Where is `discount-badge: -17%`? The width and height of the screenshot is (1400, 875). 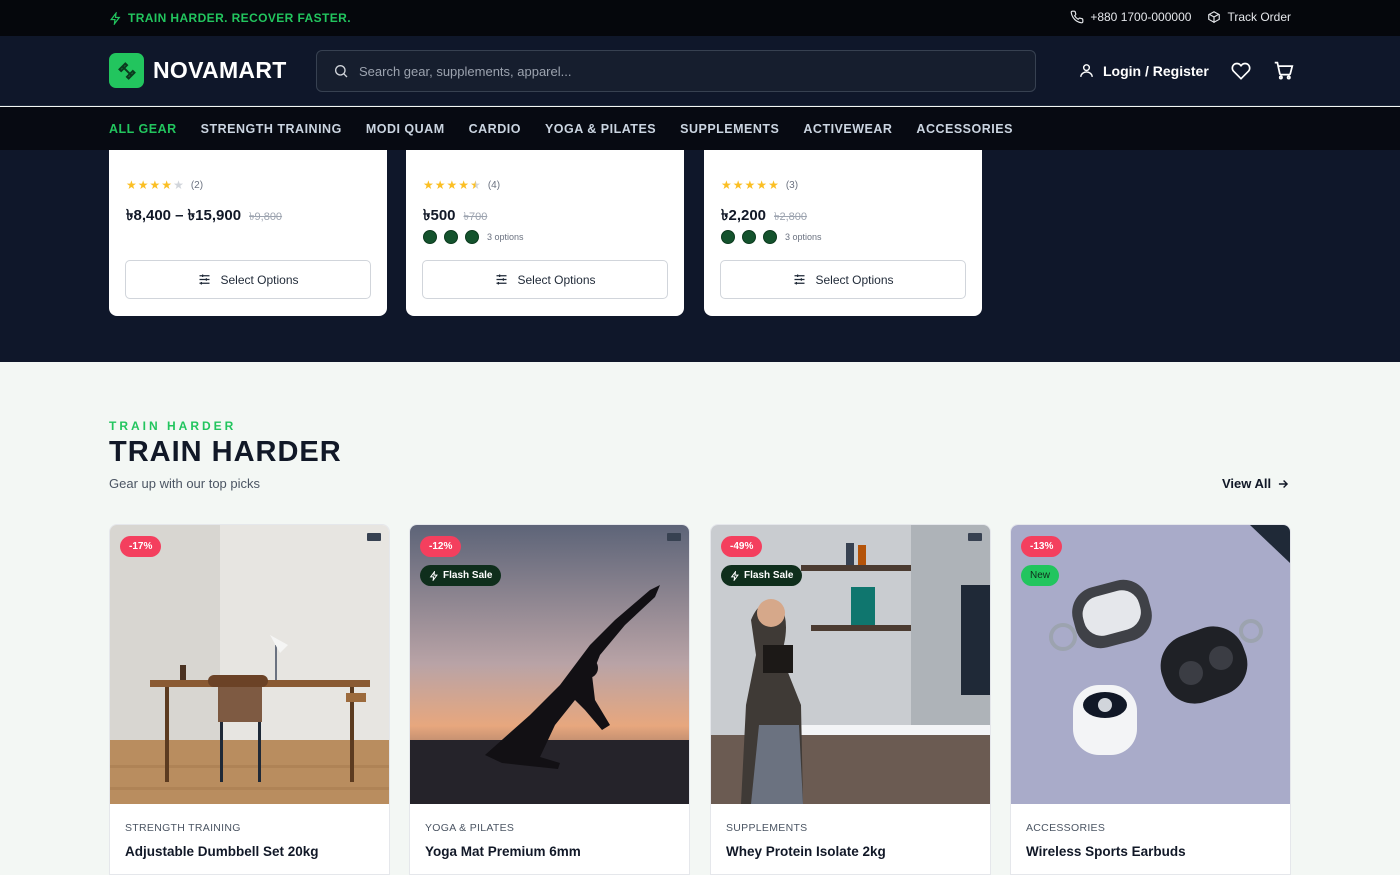 discount-badge: -17% is located at coordinates (141, 546).